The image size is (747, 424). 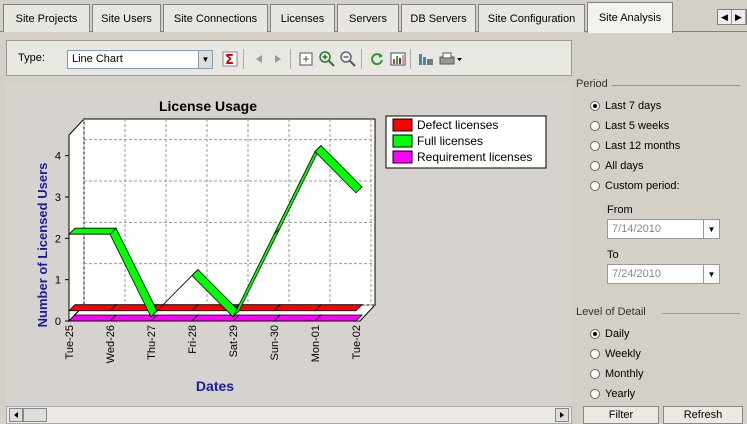 I want to click on tab-site-users: Site Users, so click(x=126, y=18).